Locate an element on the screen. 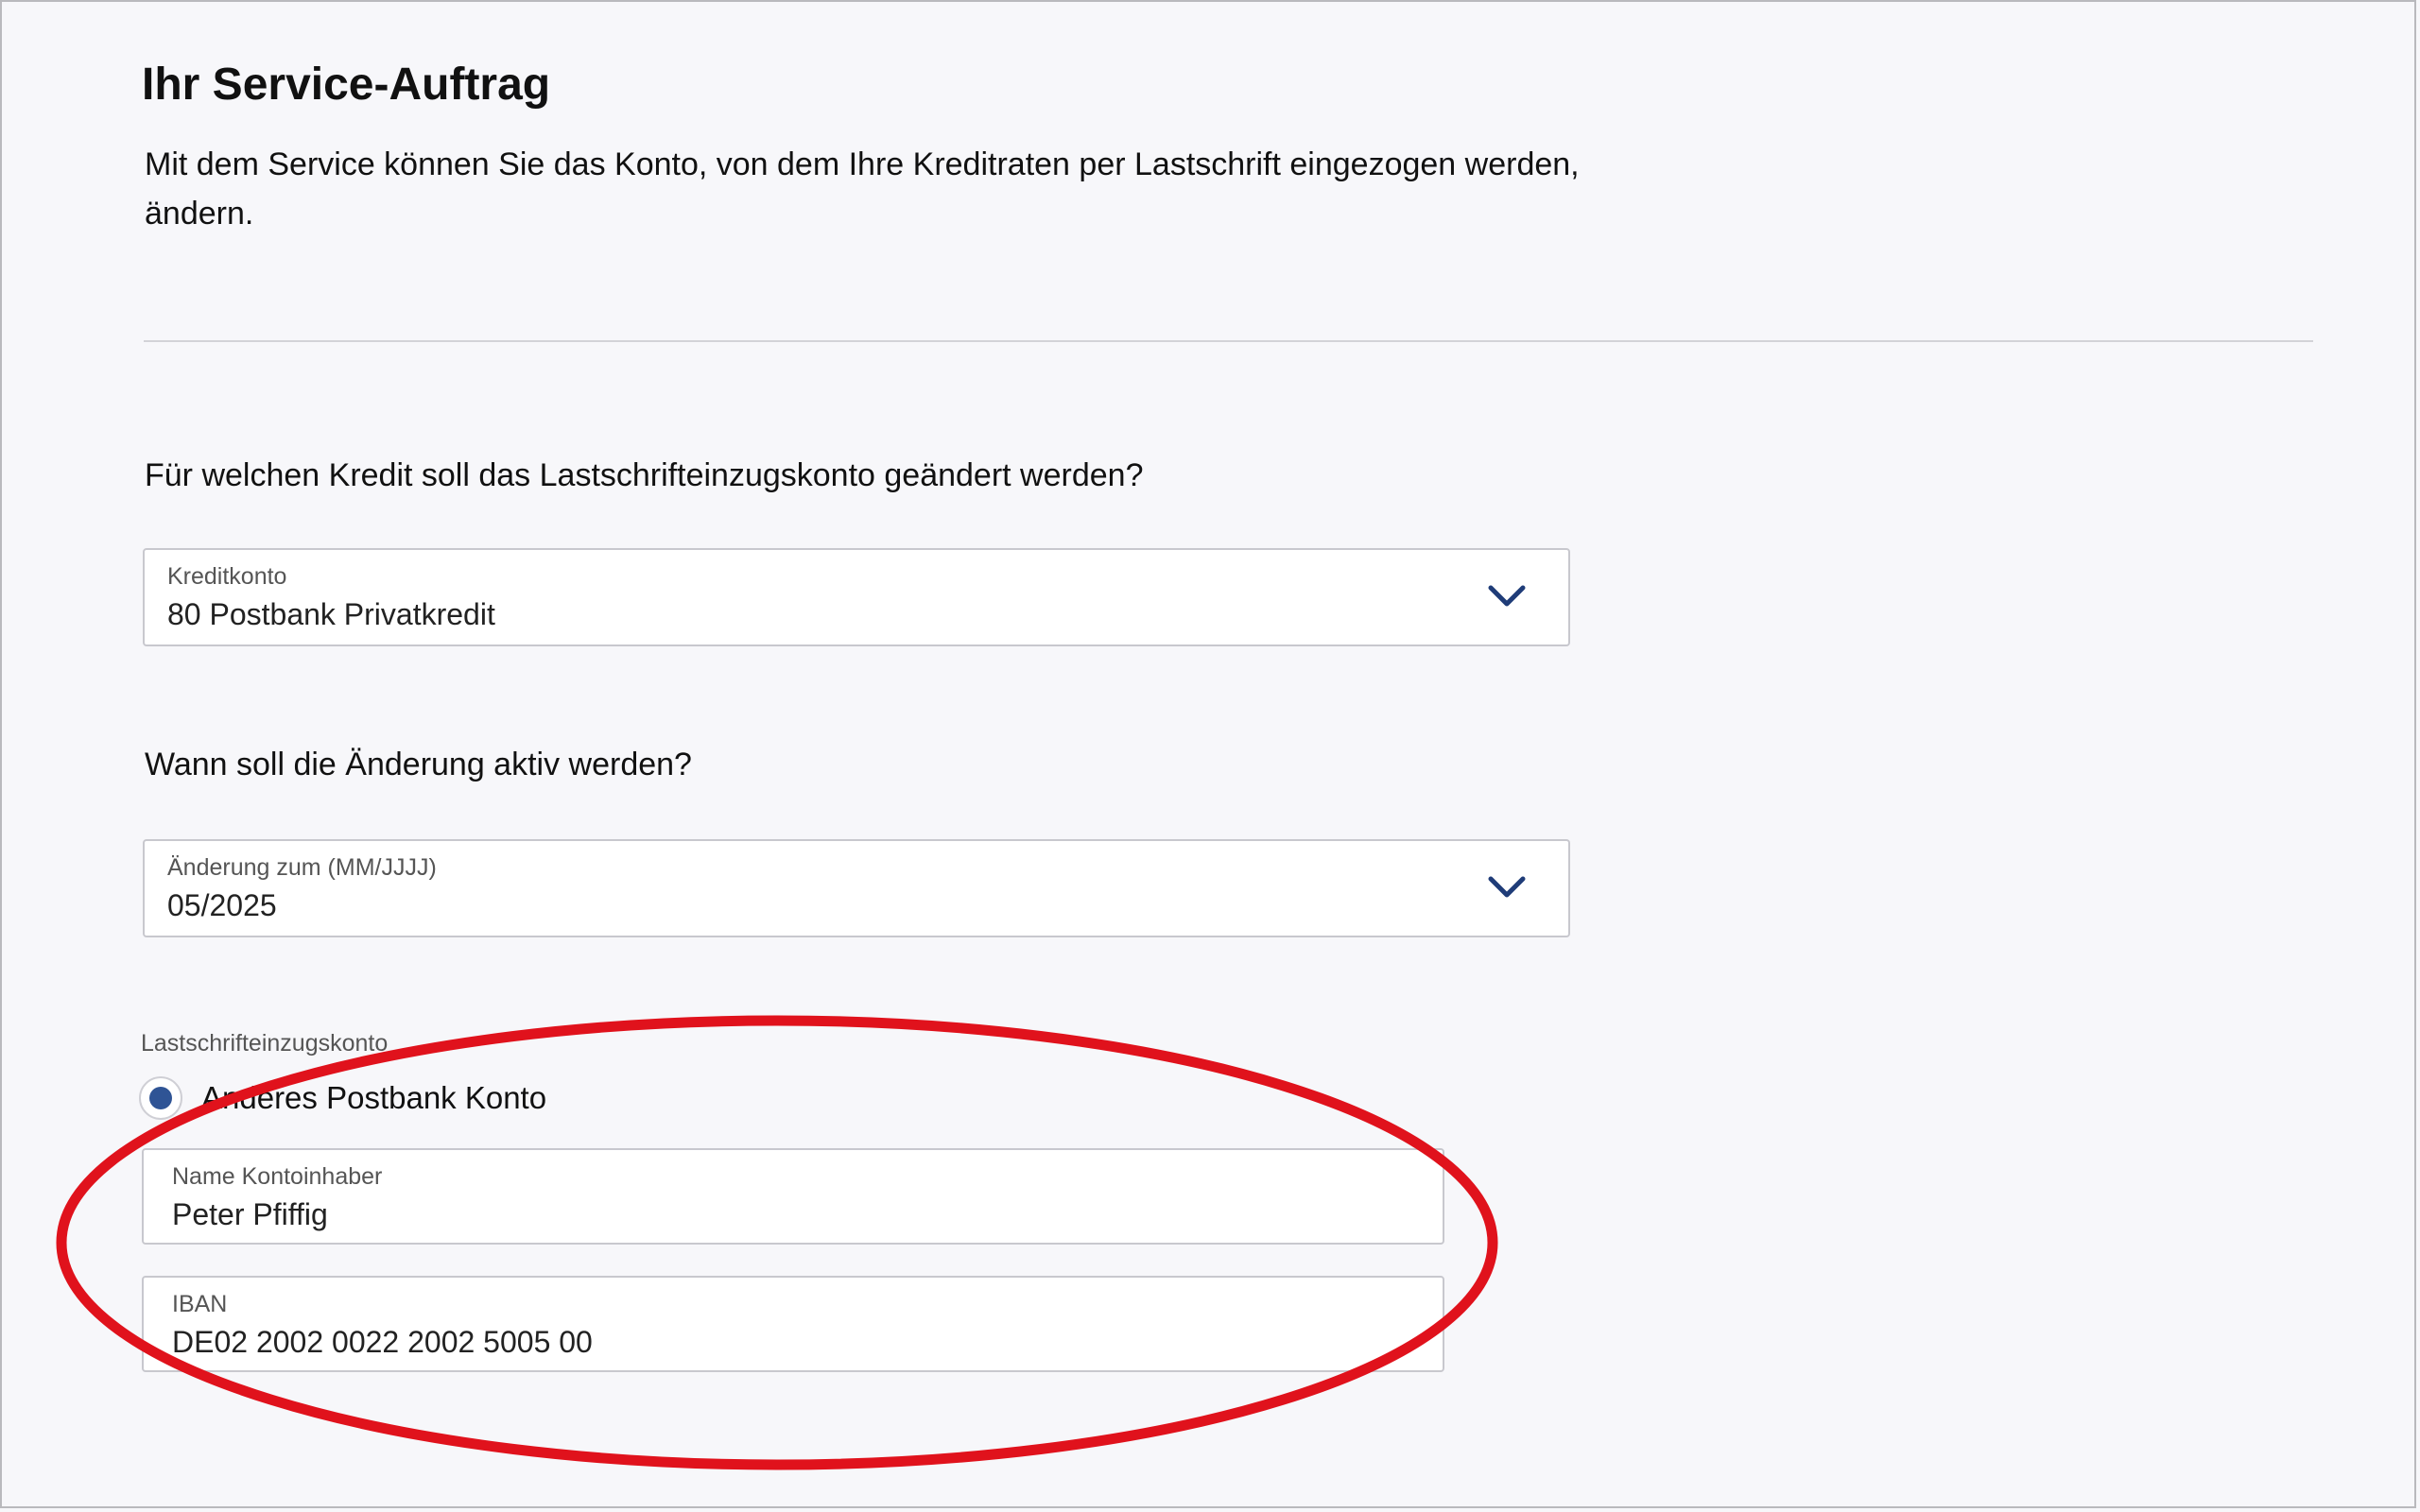  credit-account-value: 80 Postbank Privatkredit is located at coordinates (331, 614).